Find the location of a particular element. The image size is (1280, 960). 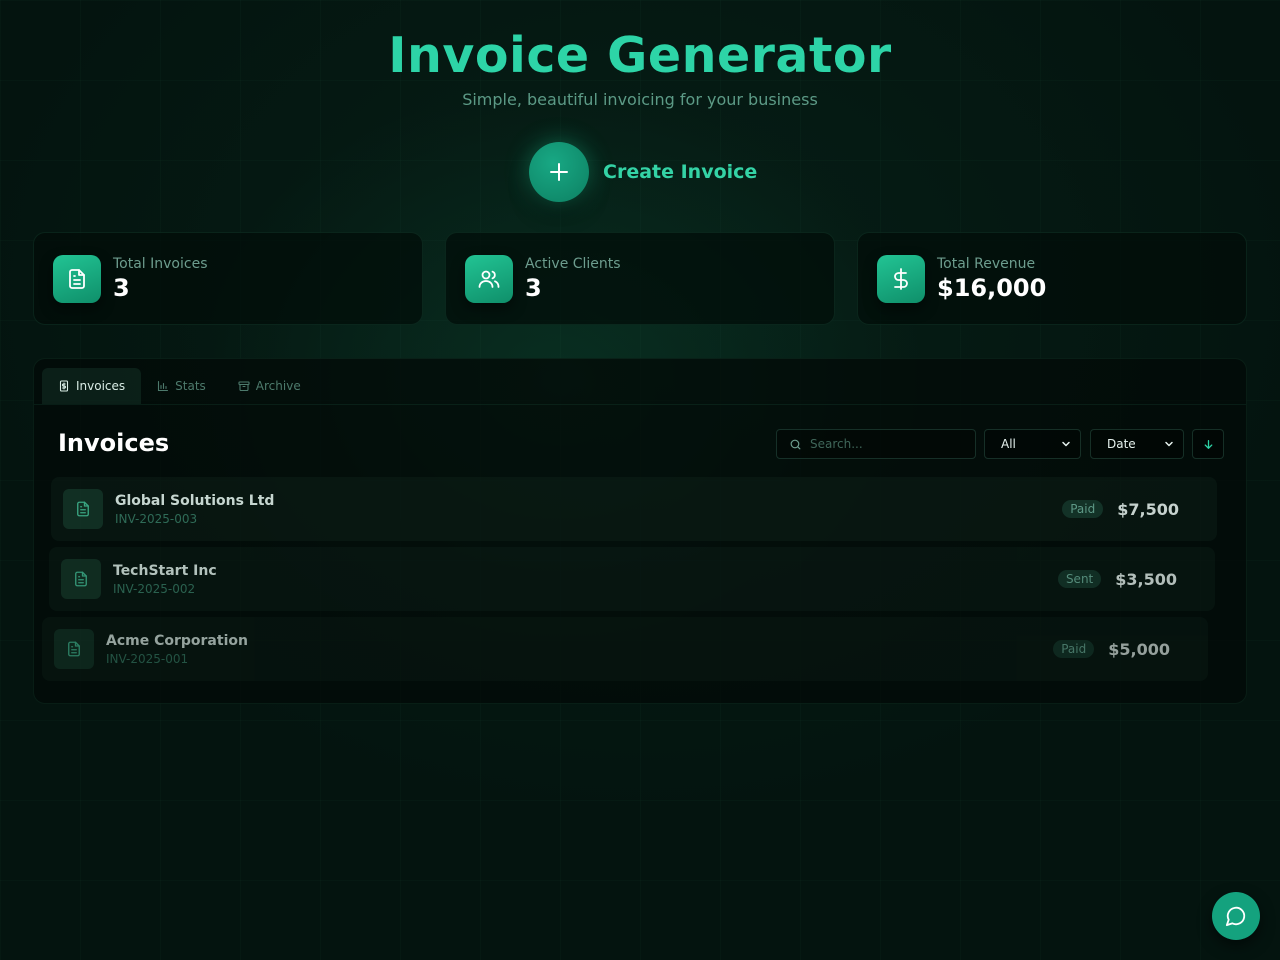

create-invoice-button: Create Invoice is located at coordinates (643, 172).